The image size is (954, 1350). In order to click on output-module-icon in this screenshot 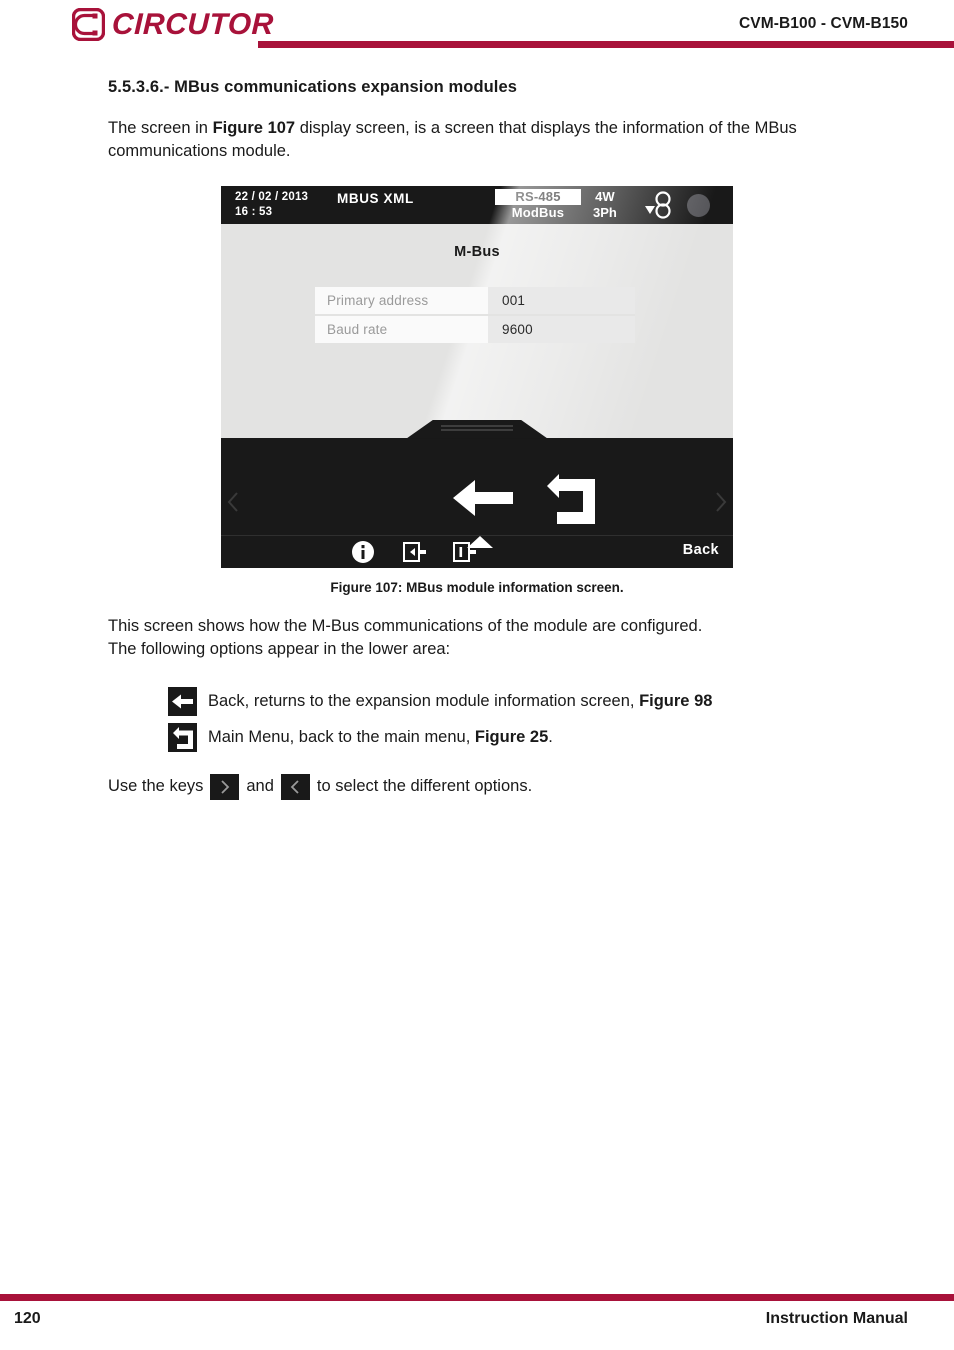, I will do `click(464, 551)`.